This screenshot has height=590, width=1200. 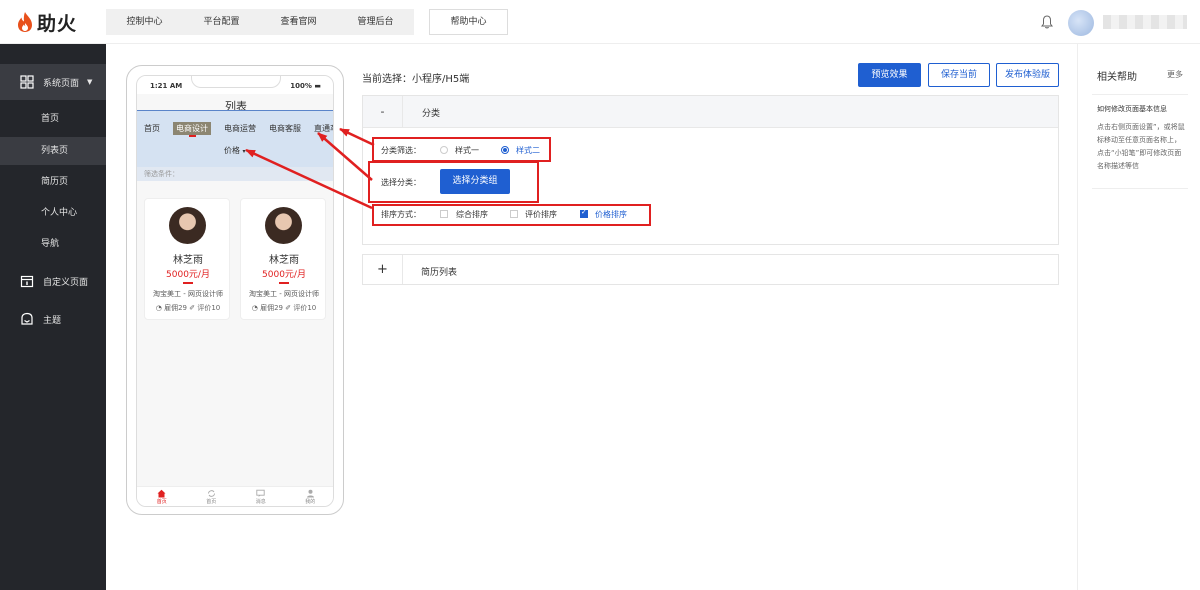 I want to click on checkbox-price-sort-label: 价格排序, so click(x=611, y=214).